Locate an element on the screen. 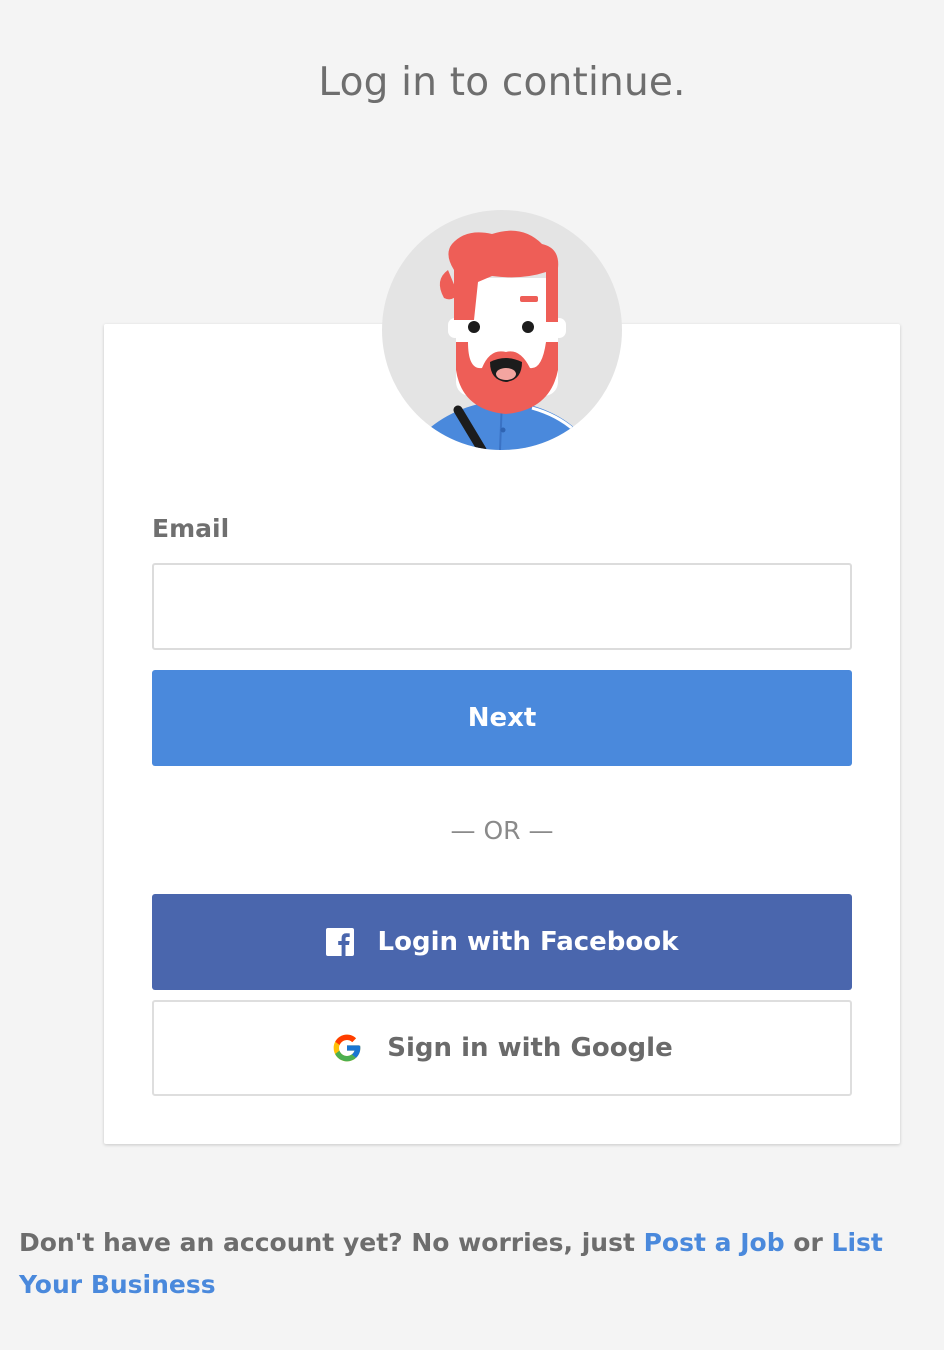 The height and width of the screenshot is (1350, 944). sign-in-with-google-button: Sign in with Google is located at coordinates (502, 1048).